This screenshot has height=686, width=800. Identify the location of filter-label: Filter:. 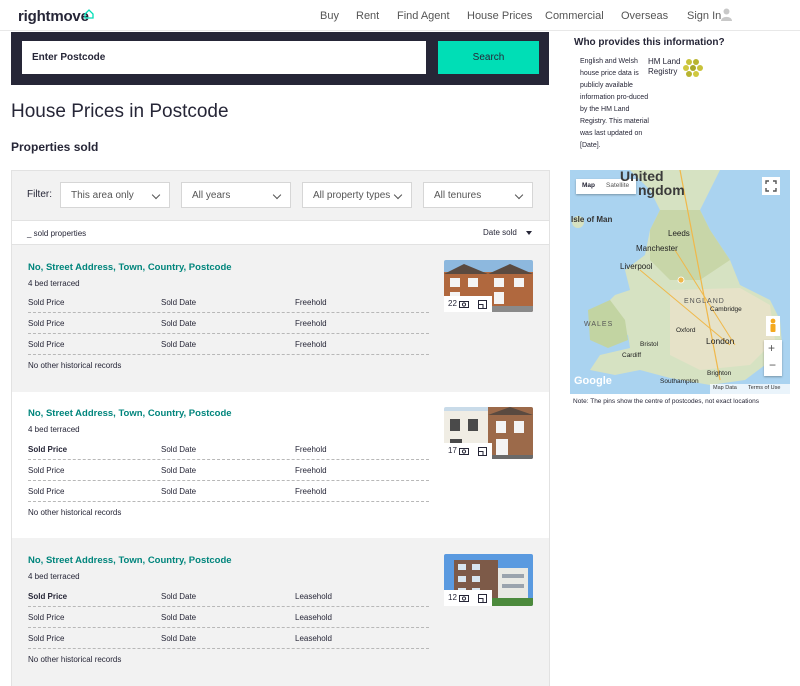
(39, 194).